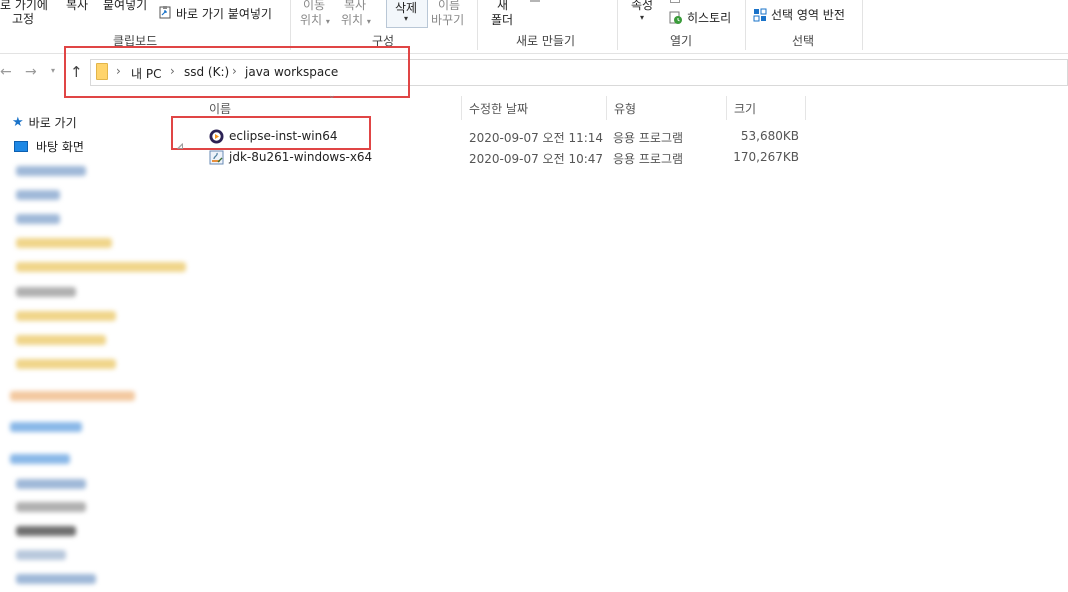  Describe the element at coordinates (283, 136) in the screenshot. I see `file-name: eclipse-inst-win64` at that location.